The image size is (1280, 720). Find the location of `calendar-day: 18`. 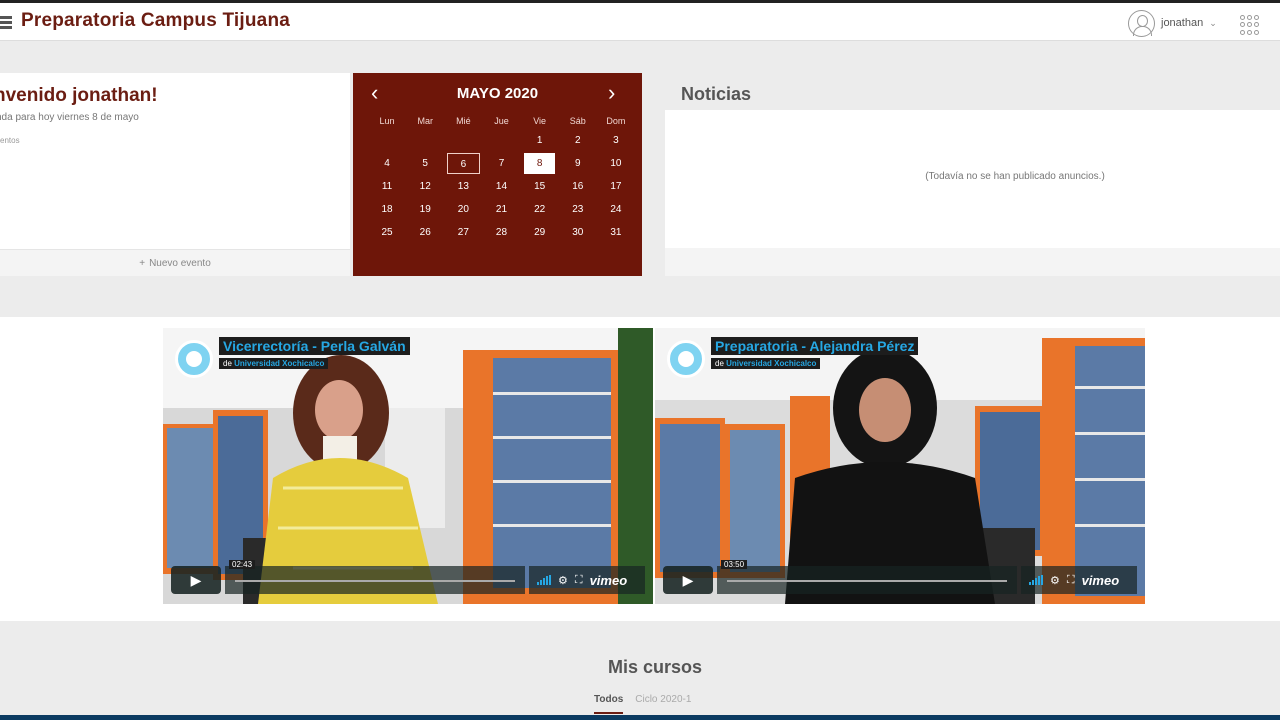

calendar-day: 18 is located at coordinates (387, 209).